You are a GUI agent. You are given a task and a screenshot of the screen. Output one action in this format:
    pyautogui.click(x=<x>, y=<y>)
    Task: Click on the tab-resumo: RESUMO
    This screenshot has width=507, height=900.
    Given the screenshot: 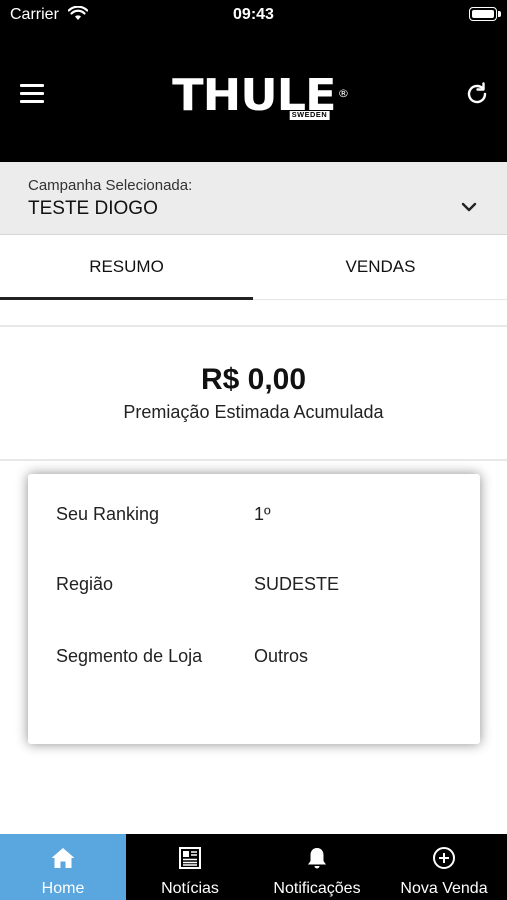 What is the action you would take?
    pyautogui.click(x=126, y=267)
    